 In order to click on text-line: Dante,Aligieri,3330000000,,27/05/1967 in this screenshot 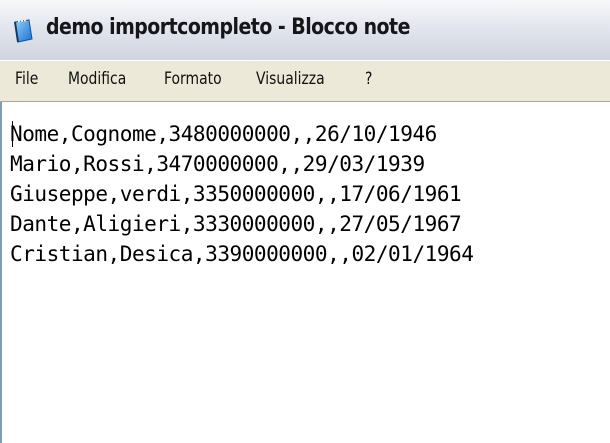, I will do `click(236, 224)`.